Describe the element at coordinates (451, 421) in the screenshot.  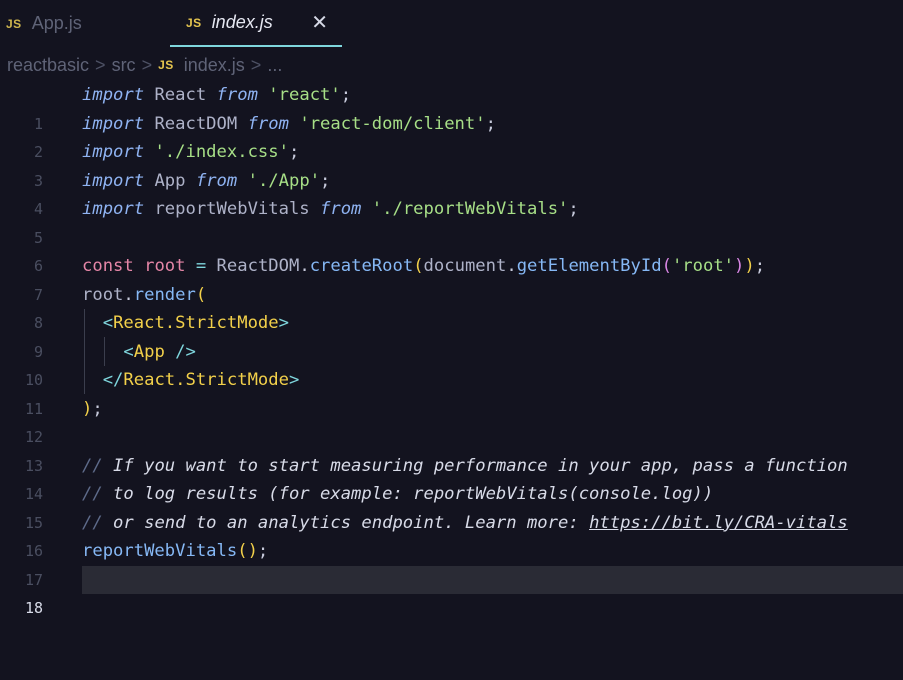
I see `code-line: 12 );` at that location.